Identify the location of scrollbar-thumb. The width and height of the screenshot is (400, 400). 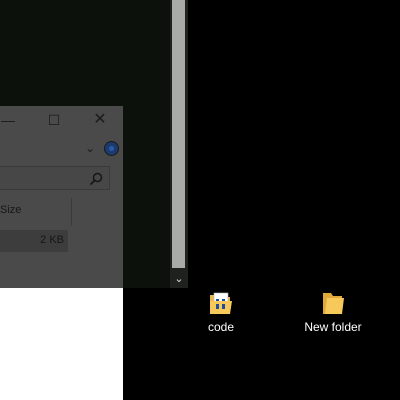
(178, 134).